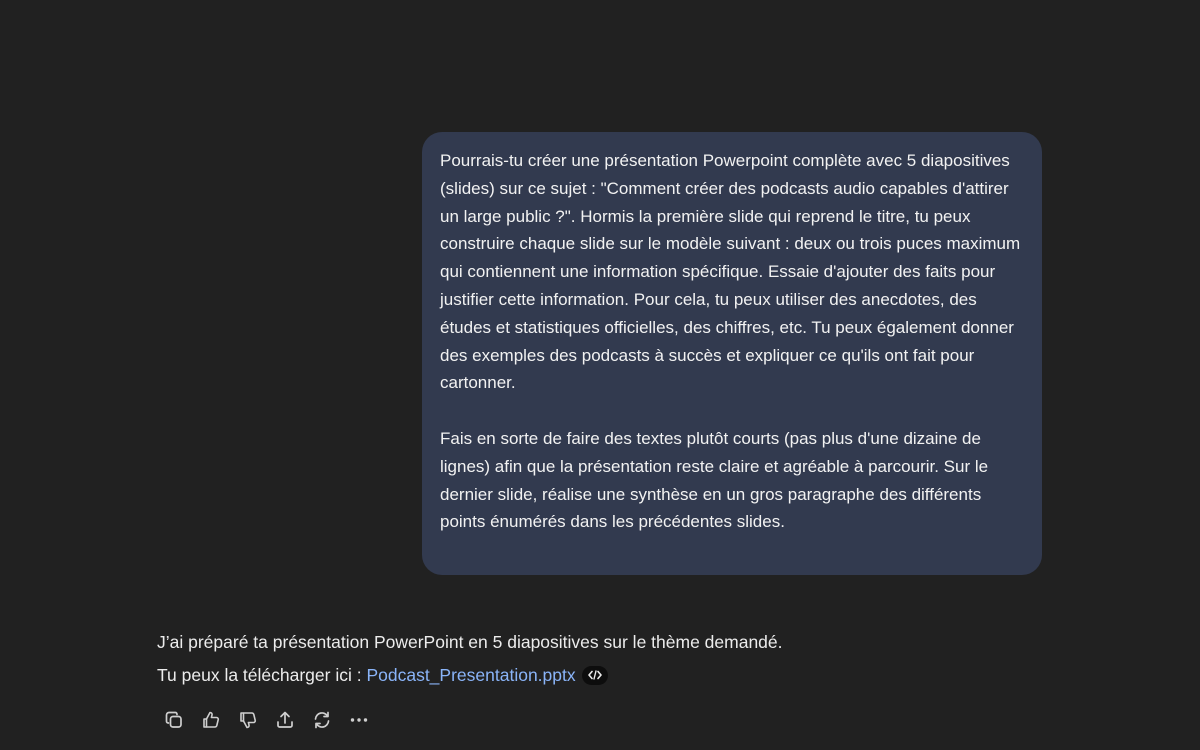 The height and width of the screenshot is (750, 1200). Describe the element at coordinates (594, 675) in the screenshot. I see `code-icon` at that location.